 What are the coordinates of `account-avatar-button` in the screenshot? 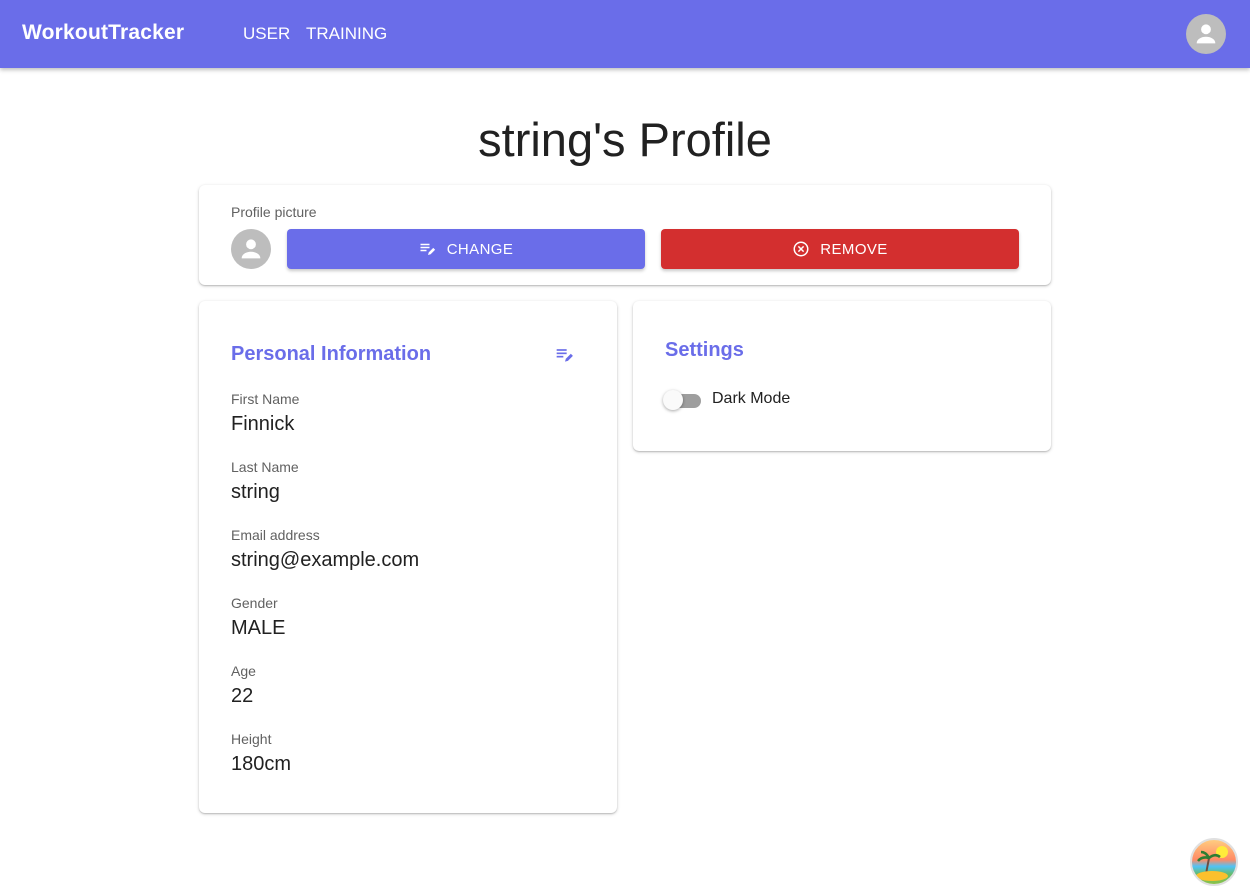 It's located at (1206, 34).